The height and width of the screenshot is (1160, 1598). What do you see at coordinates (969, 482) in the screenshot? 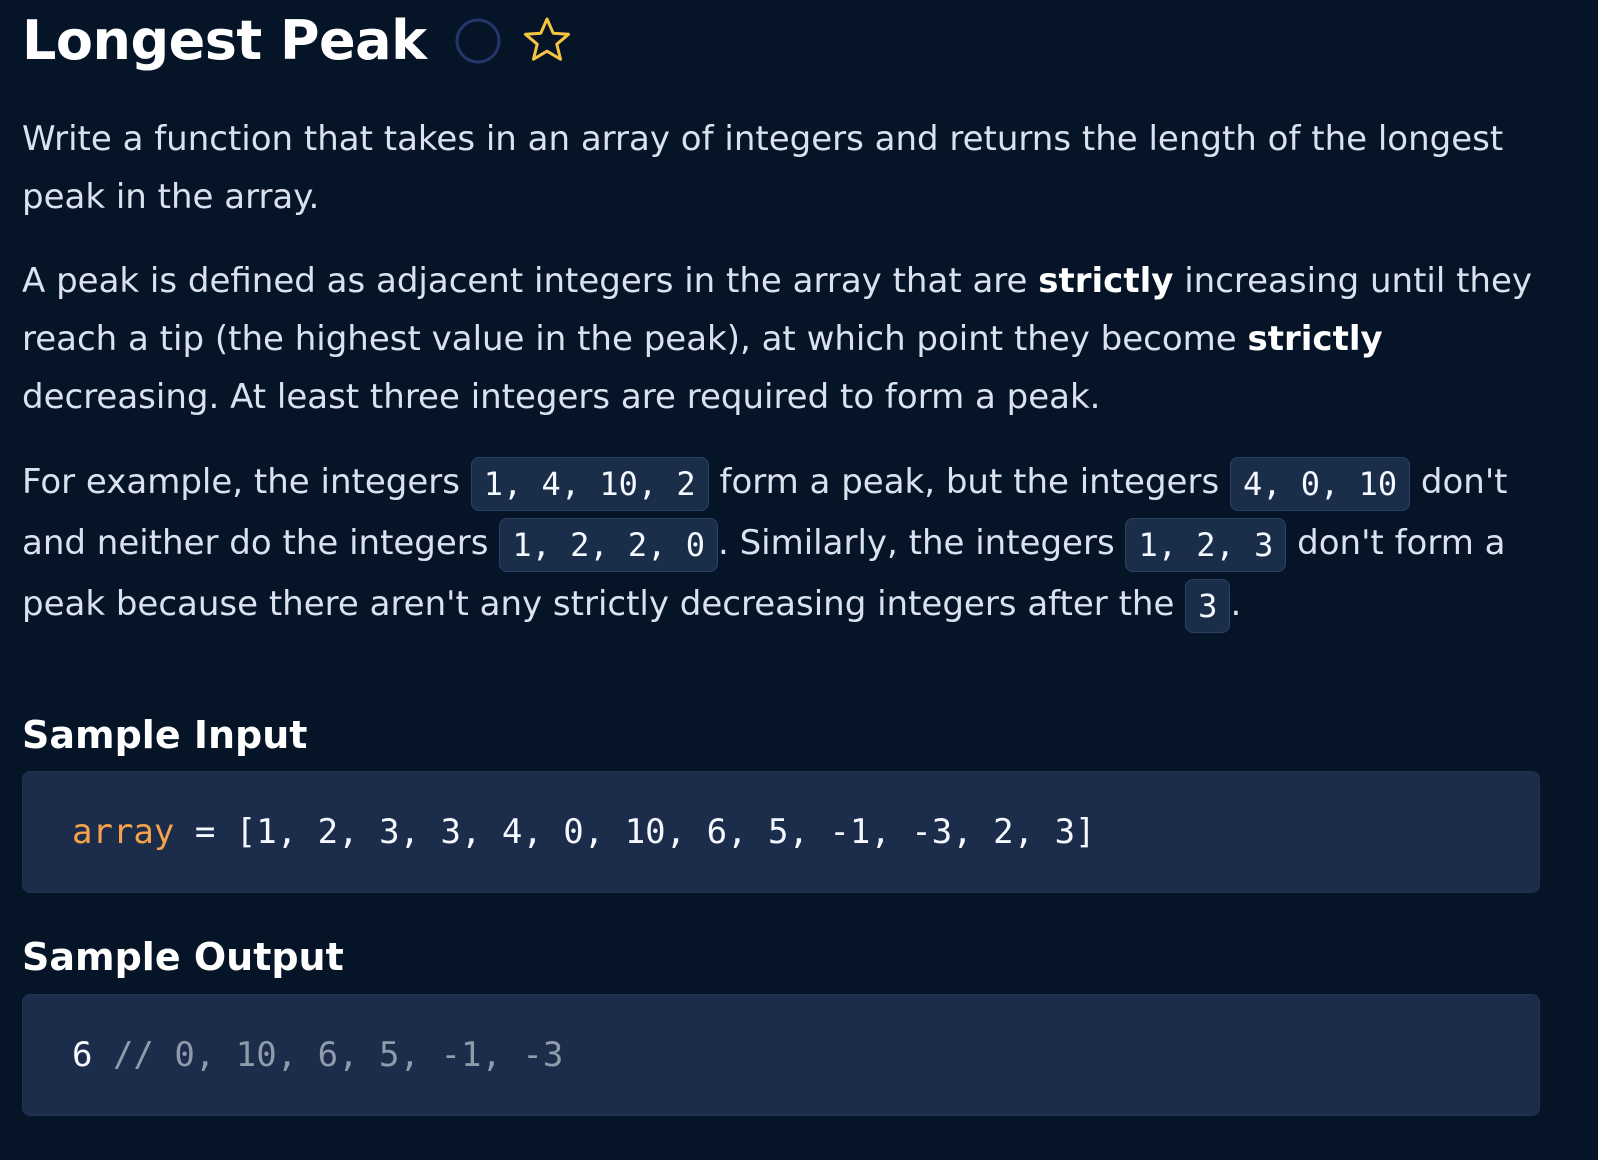
I see `description-text: form a peak, but the integers` at bounding box center [969, 482].